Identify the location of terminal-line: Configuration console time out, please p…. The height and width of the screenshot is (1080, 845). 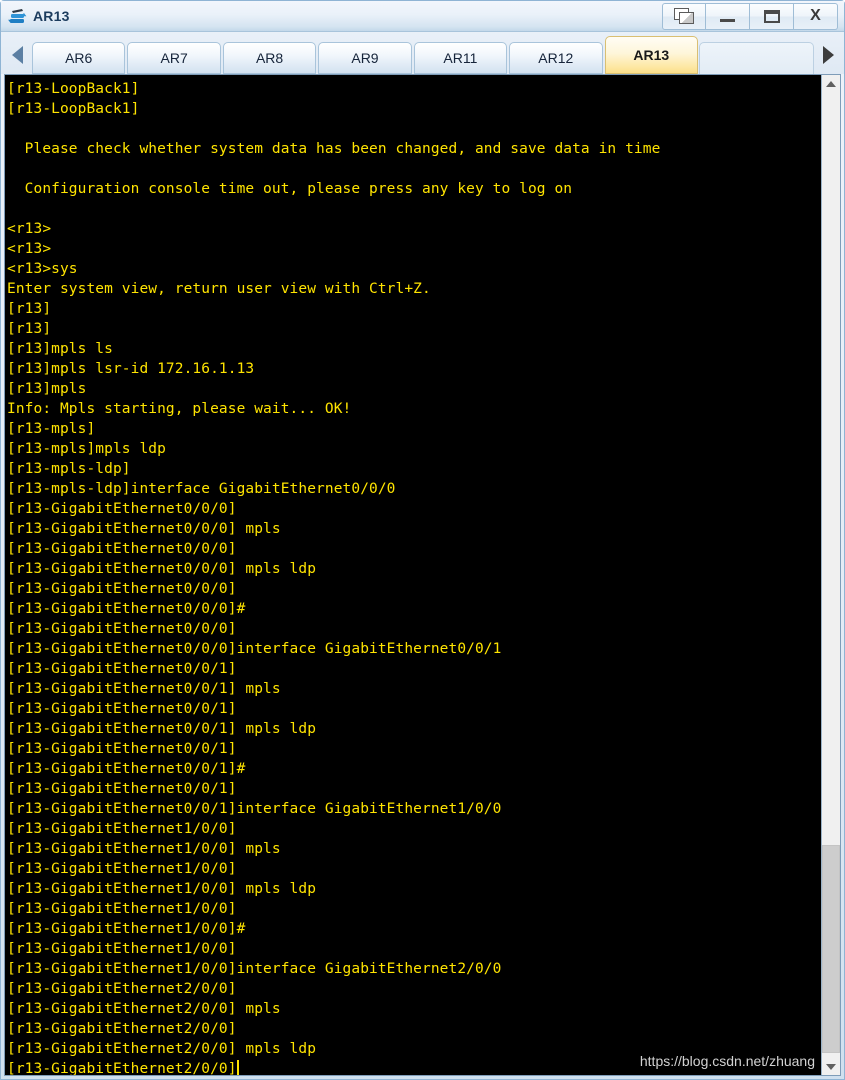
(290, 189).